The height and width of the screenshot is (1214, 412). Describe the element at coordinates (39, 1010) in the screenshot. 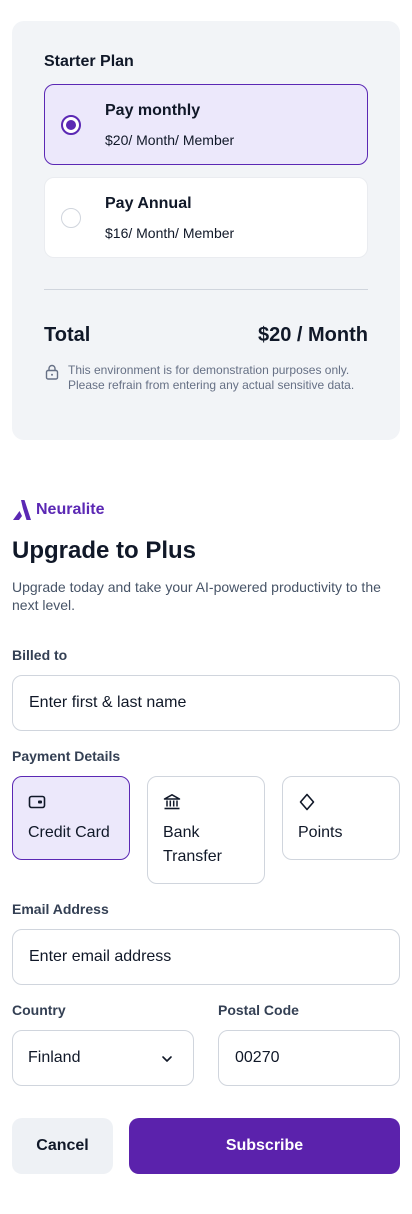

I see `country-label: Country` at that location.